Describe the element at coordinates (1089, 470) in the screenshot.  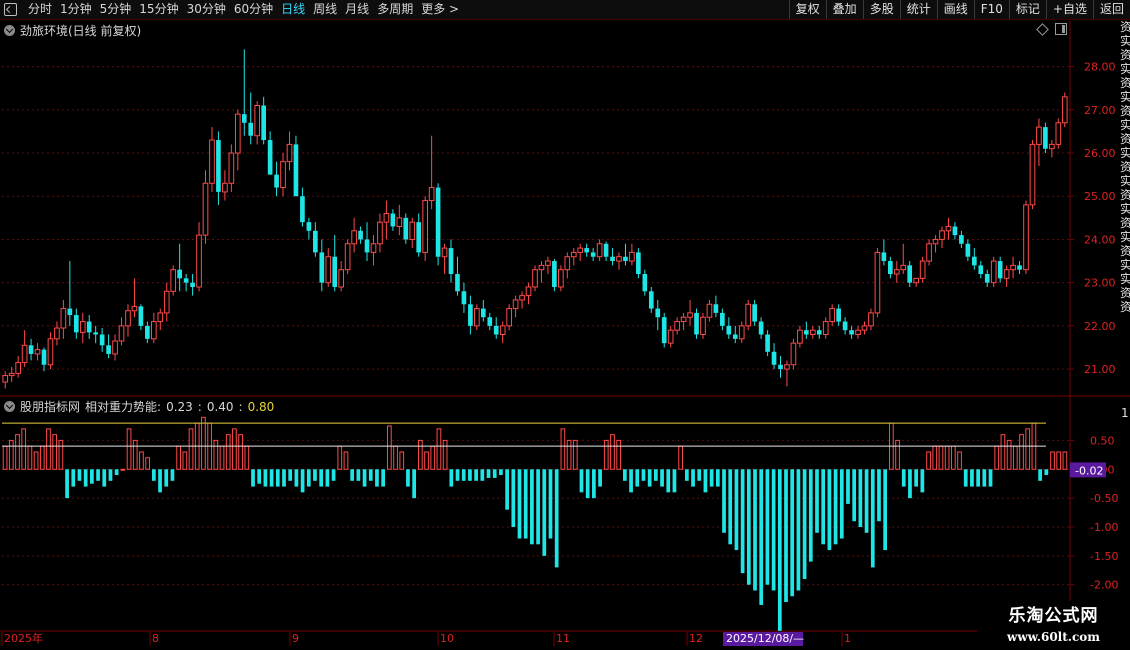
I see `current-value-badge-text: -0.02` at that location.